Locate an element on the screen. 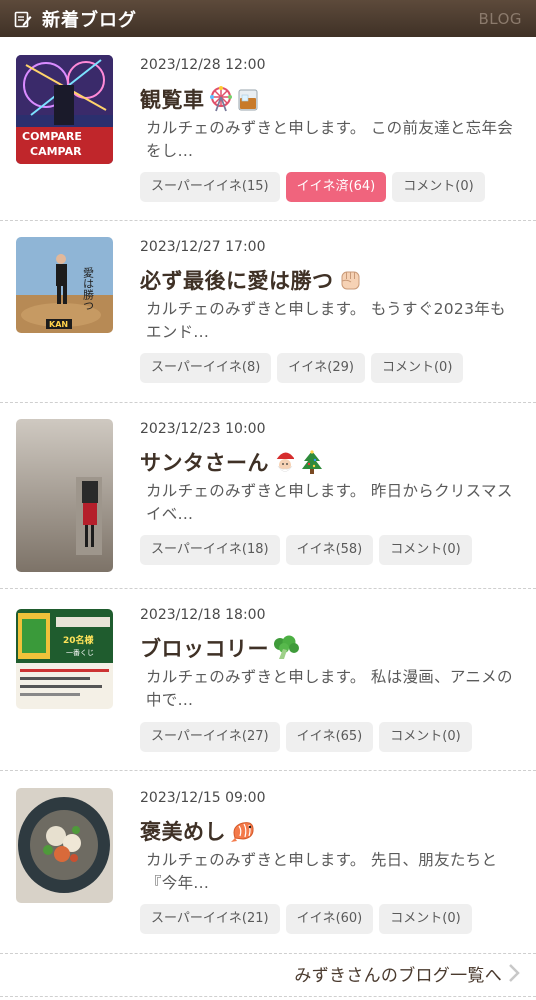 This screenshot has height=1000, width=536. christmas-tree-icon is located at coordinates (312, 462).